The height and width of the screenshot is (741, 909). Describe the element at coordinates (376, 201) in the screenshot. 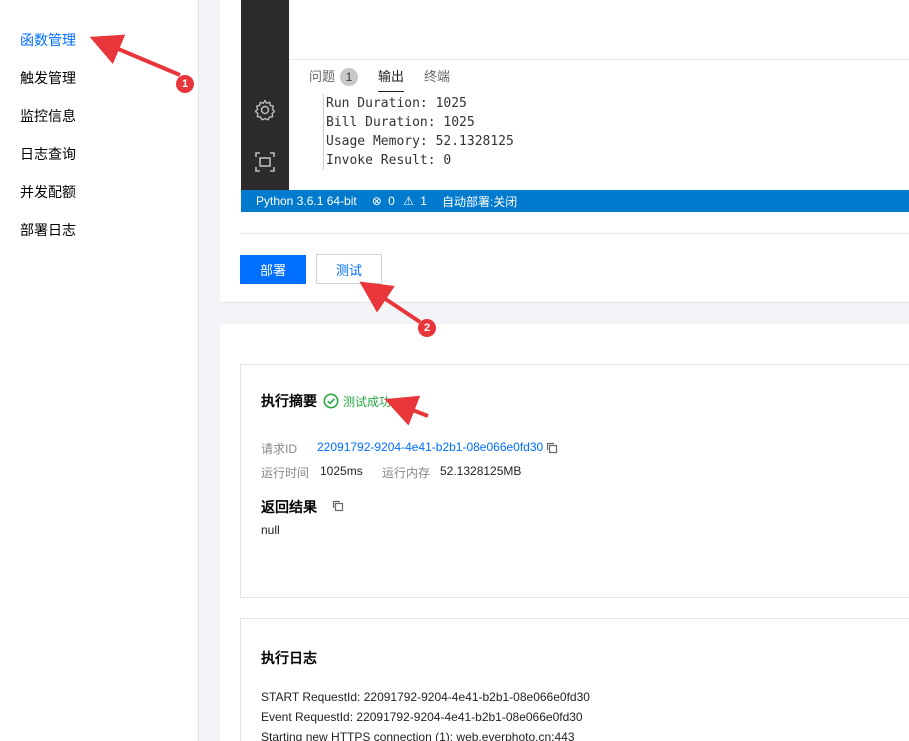

I see `error-icon: ⊗` at that location.